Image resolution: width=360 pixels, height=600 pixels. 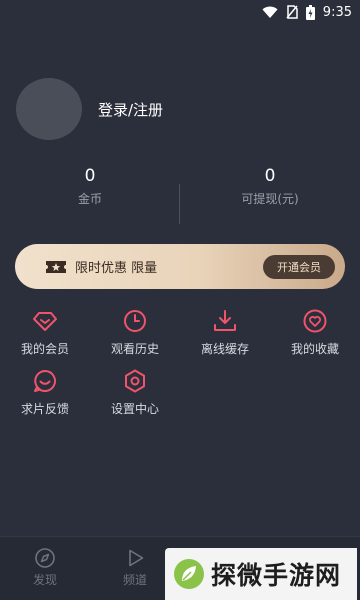 What do you see at coordinates (224, 349) in the screenshot?
I see `menu-label: 离线缓存` at bounding box center [224, 349].